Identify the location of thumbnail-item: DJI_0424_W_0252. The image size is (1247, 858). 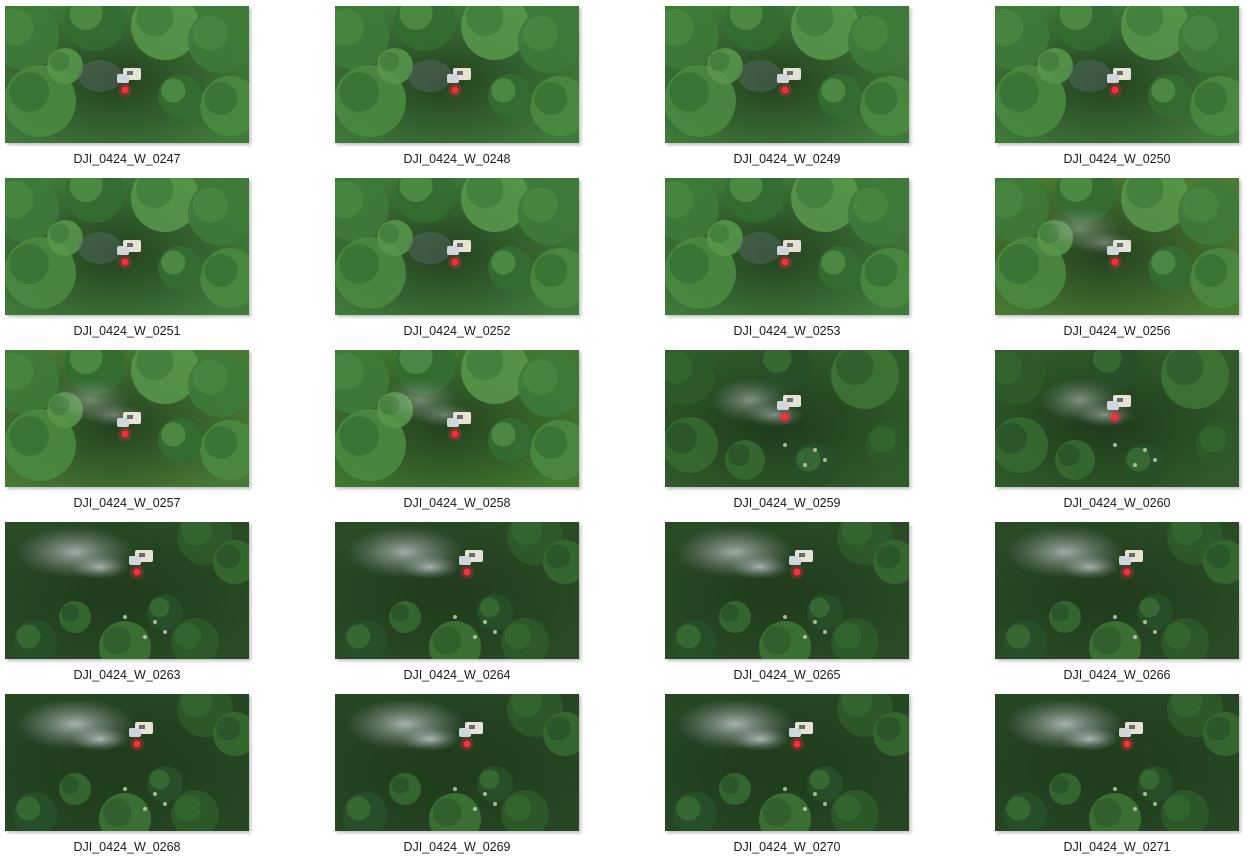
(457, 263).